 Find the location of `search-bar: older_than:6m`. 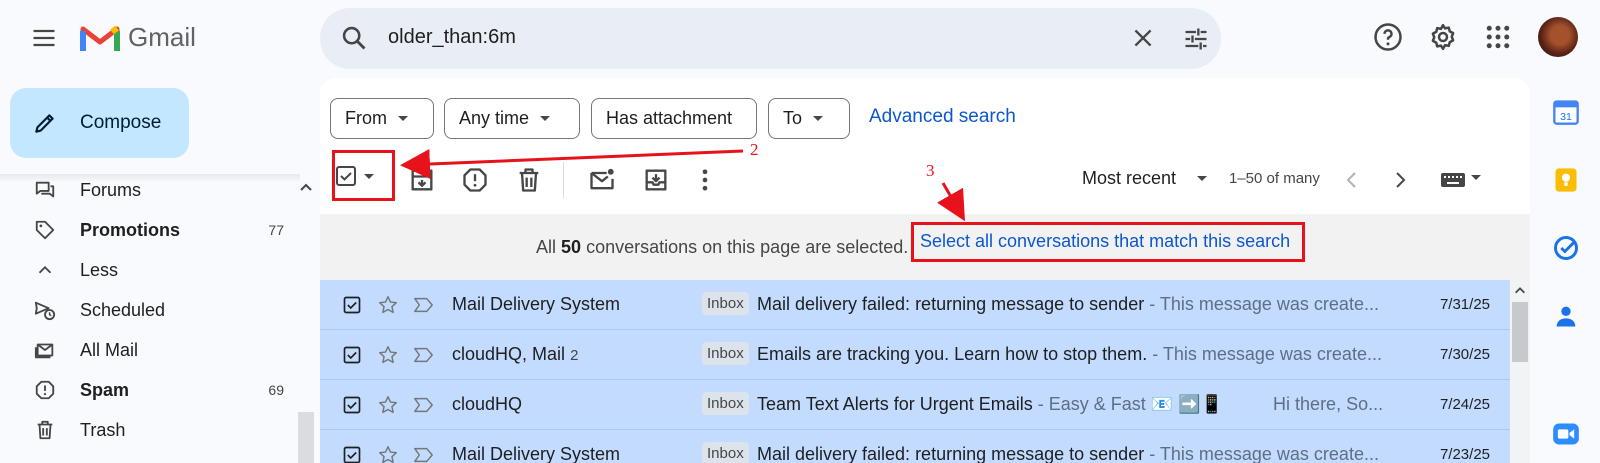

search-bar: older_than:6m is located at coordinates (770, 38).